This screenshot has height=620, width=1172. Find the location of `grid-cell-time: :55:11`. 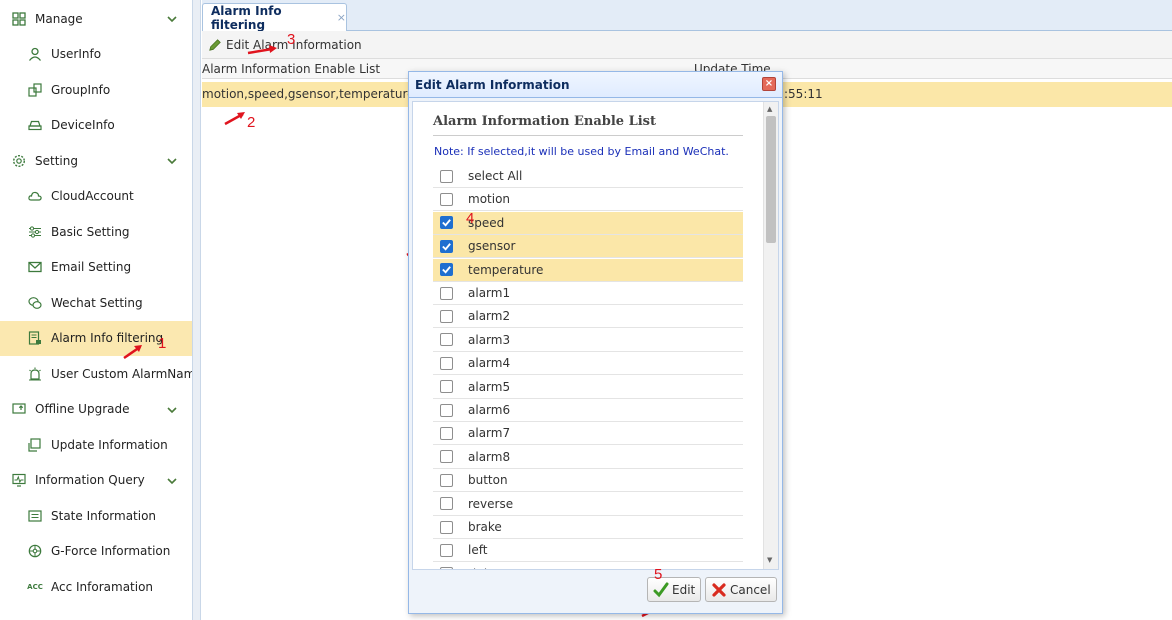

grid-cell-time: :55:11 is located at coordinates (803, 94).